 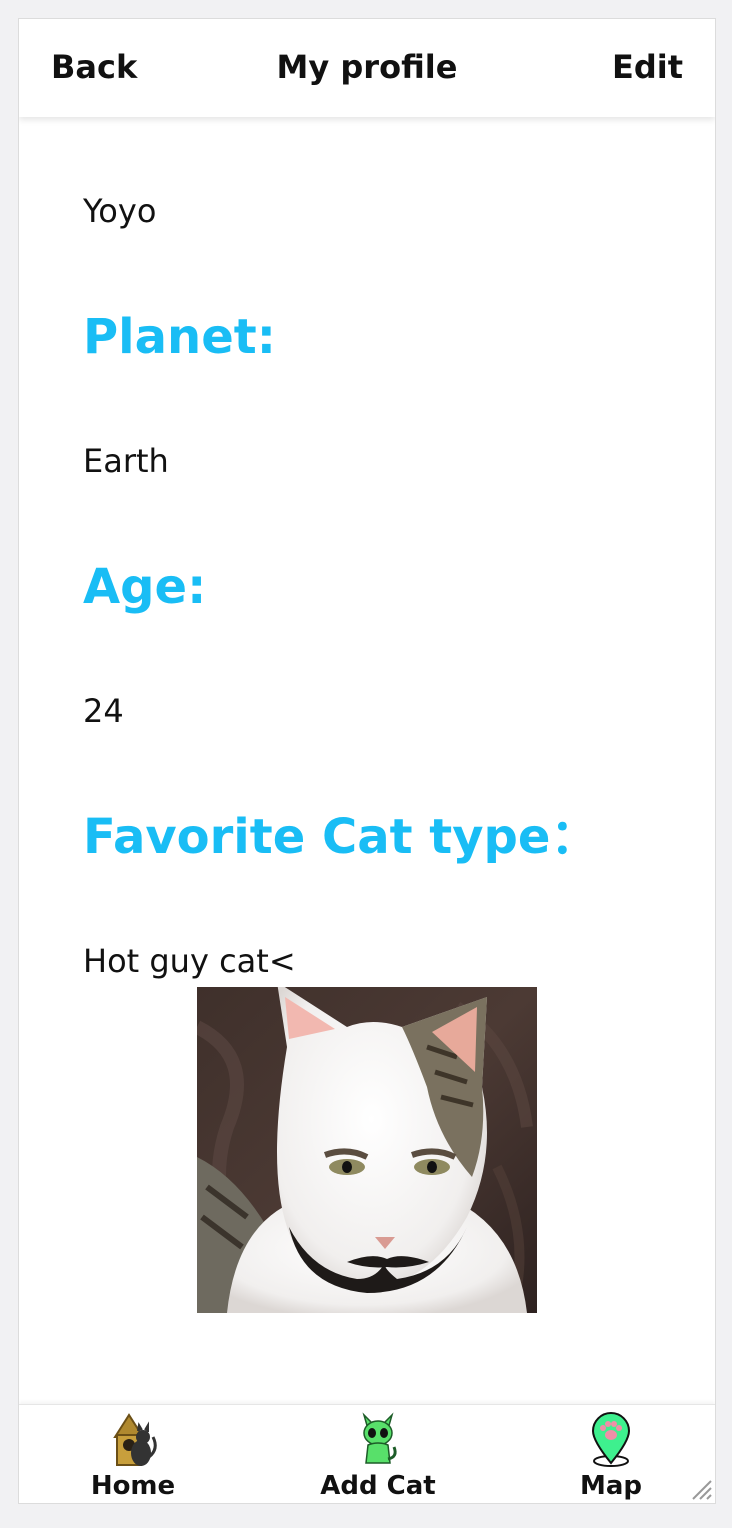 I want to click on edit-button: Edit, so click(x=647, y=67).